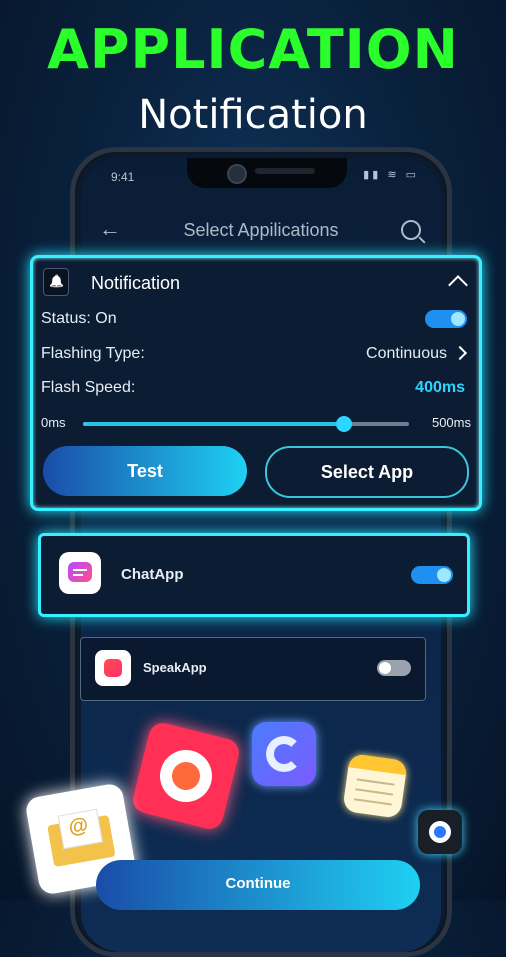 This screenshot has width=506, height=957. Describe the element at coordinates (56, 282) in the screenshot. I see `bell-icon` at that location.